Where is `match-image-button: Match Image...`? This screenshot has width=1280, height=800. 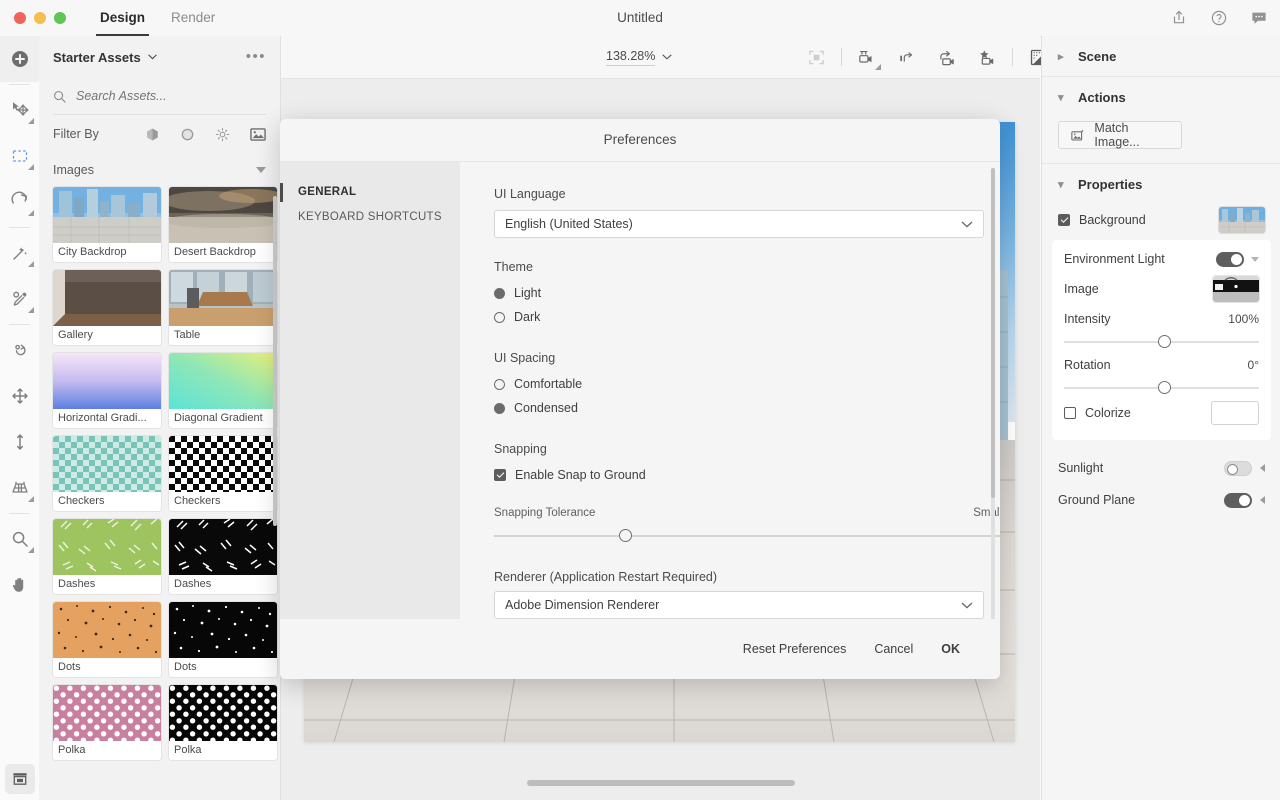 match-image-button: Match Image... is located at coordinates (1120, 135).